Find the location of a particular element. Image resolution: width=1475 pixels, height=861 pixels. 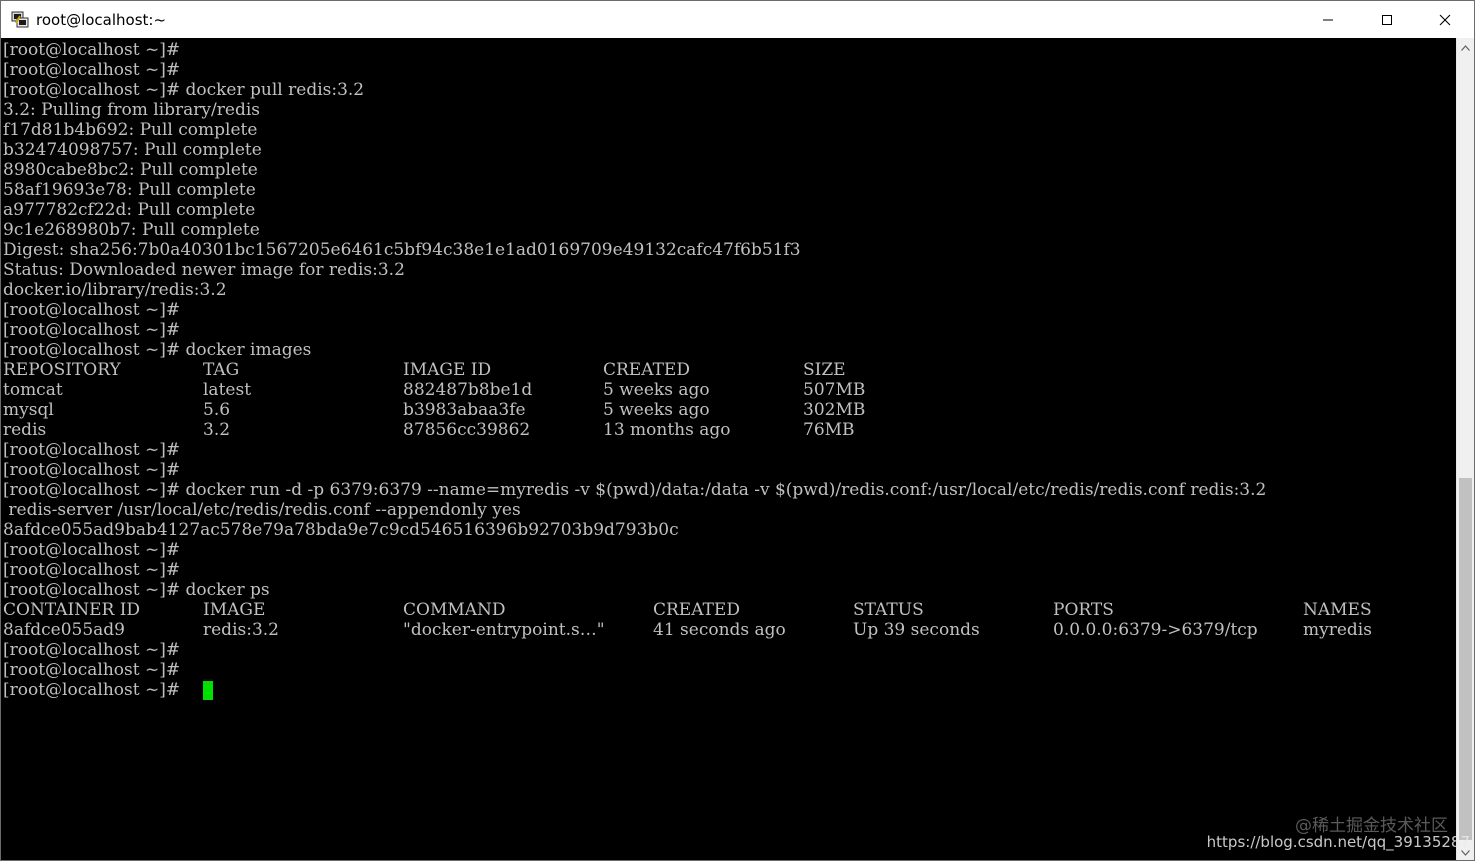

ps-cell: 8afdce055ad9 is located at coordinates (64, 630).